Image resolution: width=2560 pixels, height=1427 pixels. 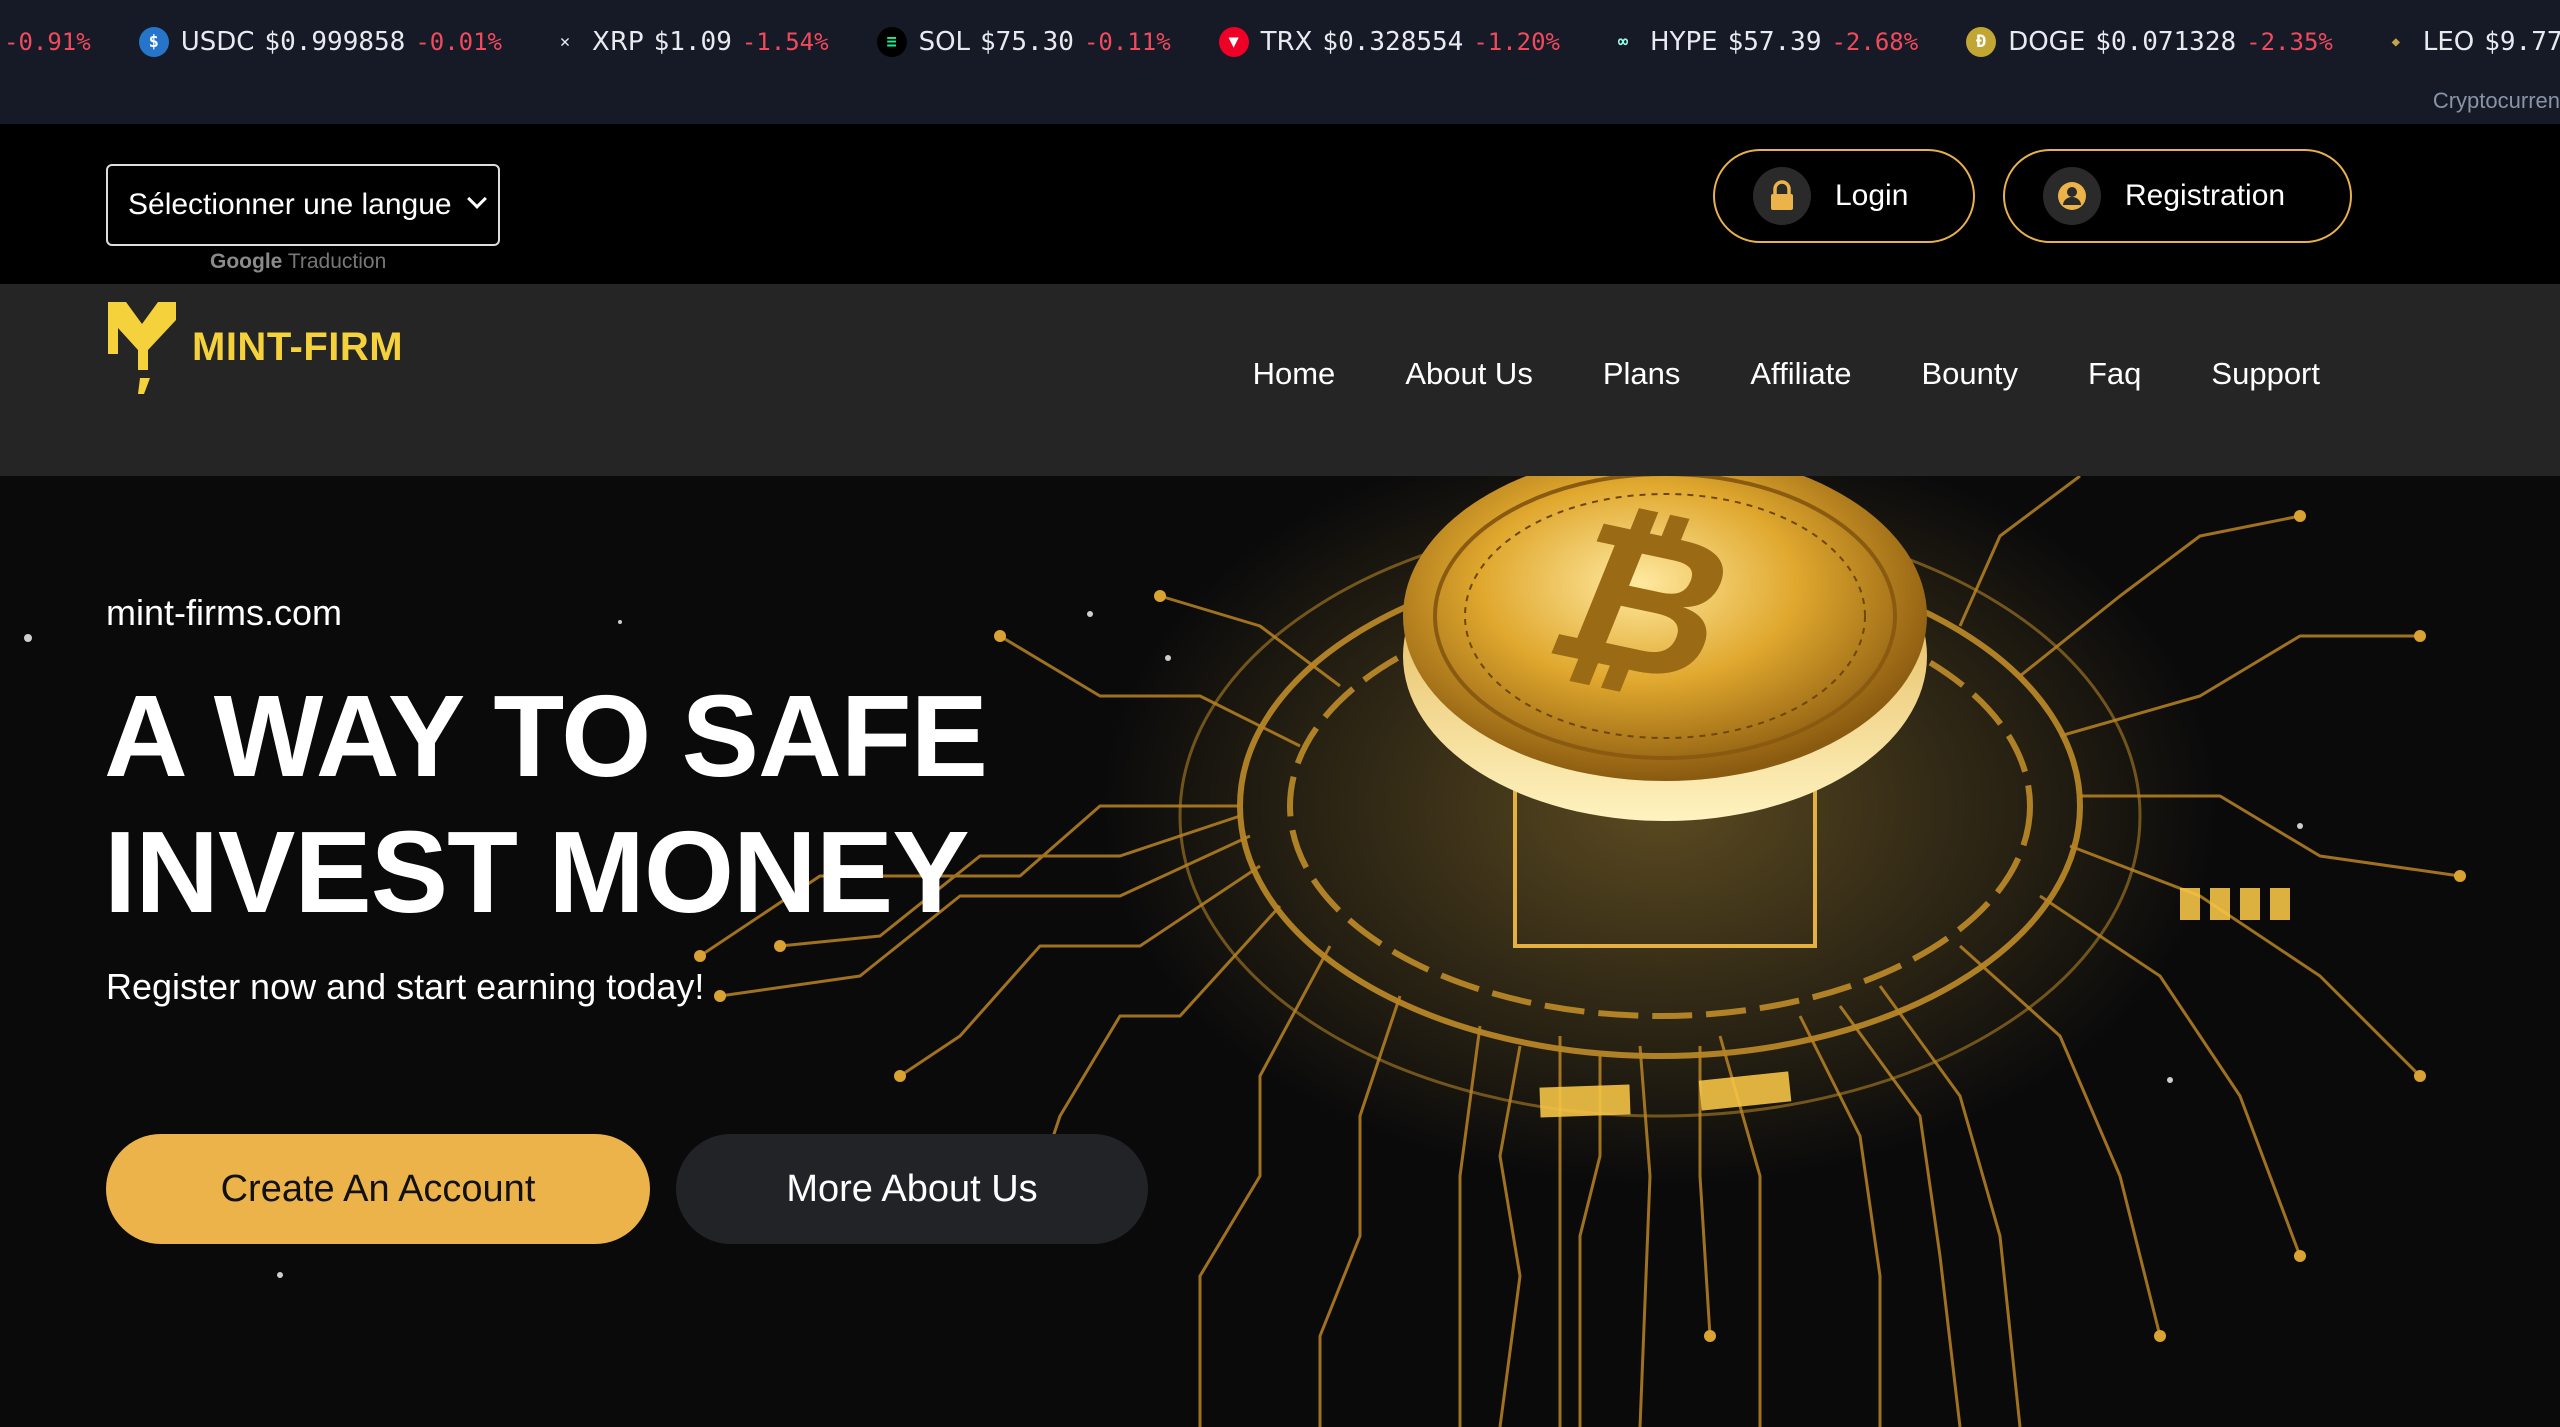 I want to click on ticker-symbol: XRP, so click(x=618, y=42).